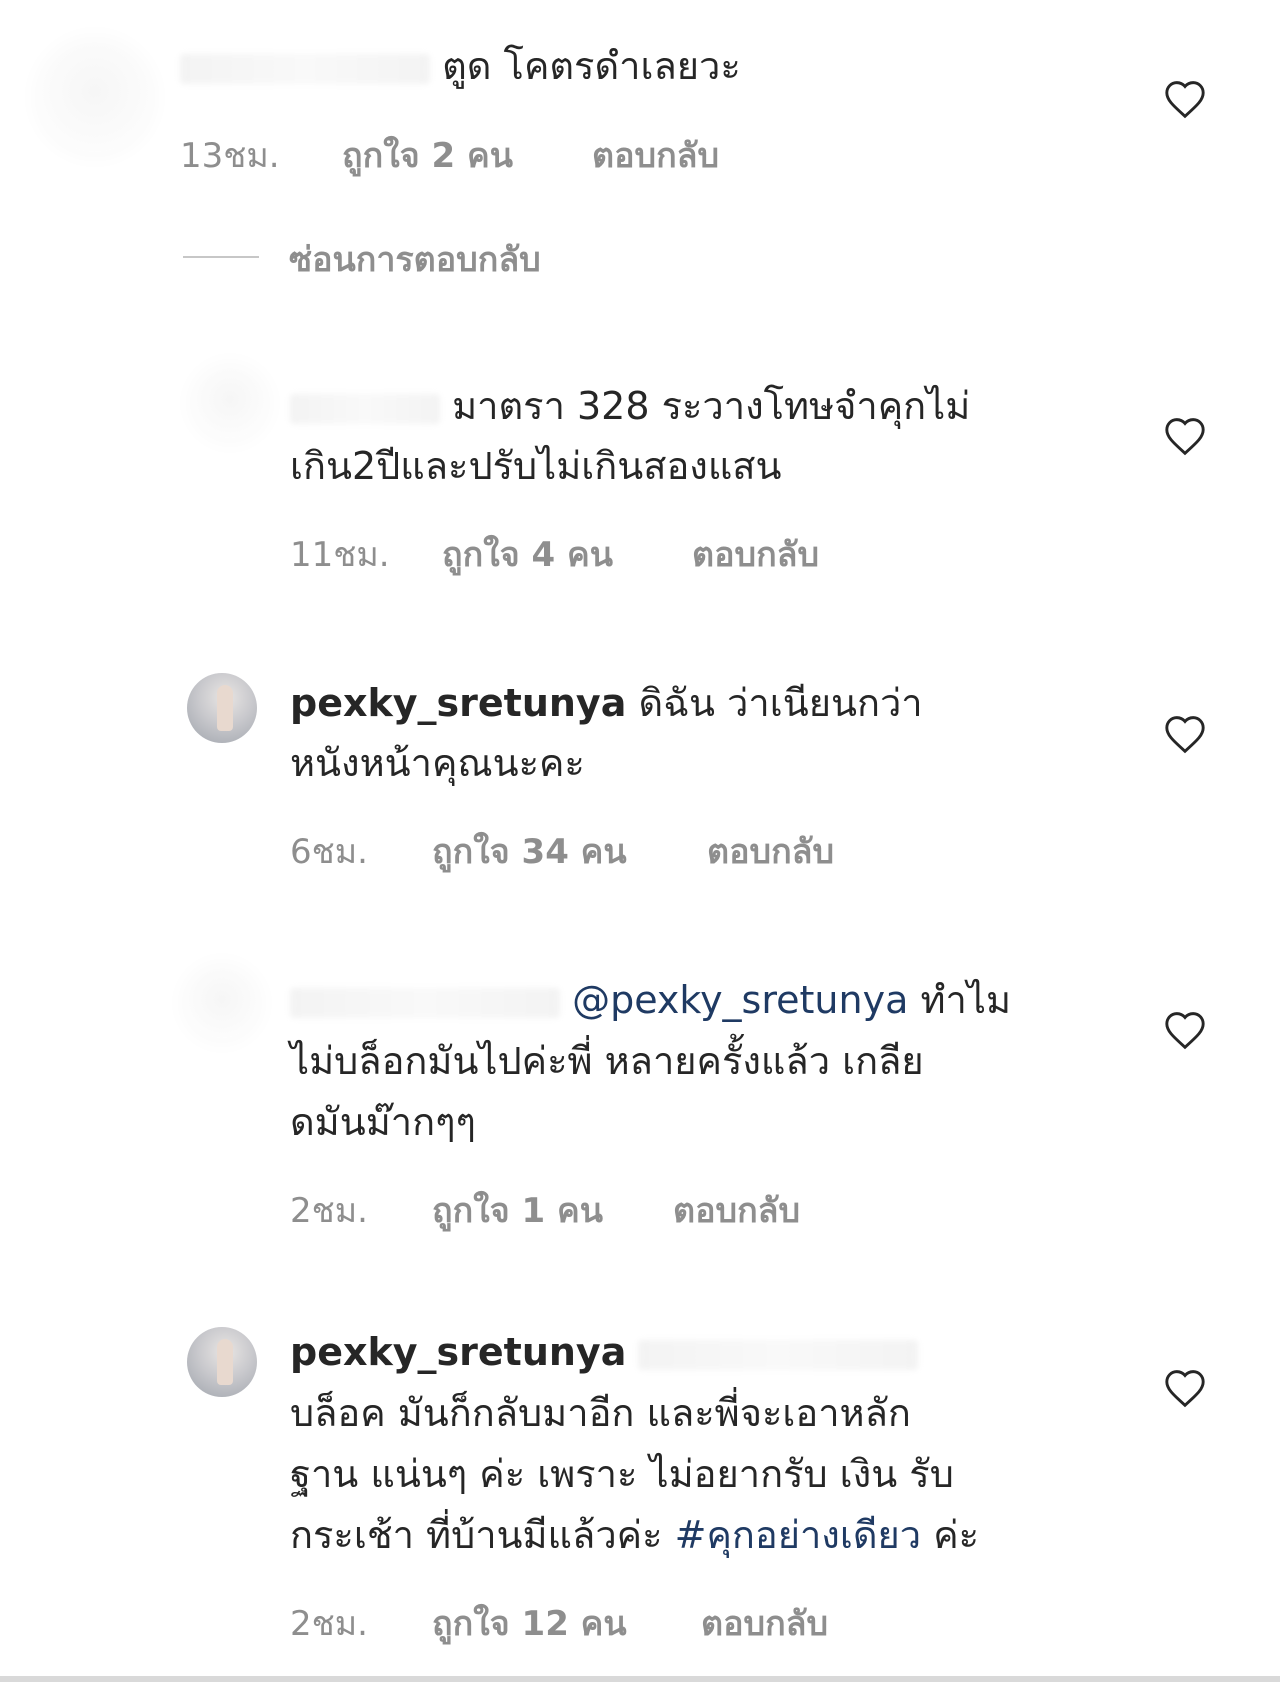  What do you see at coordinates (415, 259) in the screenshot?
I see `hide-replies-label: ซ่อนการตอบกลับ` at bounding box center [415, 259].